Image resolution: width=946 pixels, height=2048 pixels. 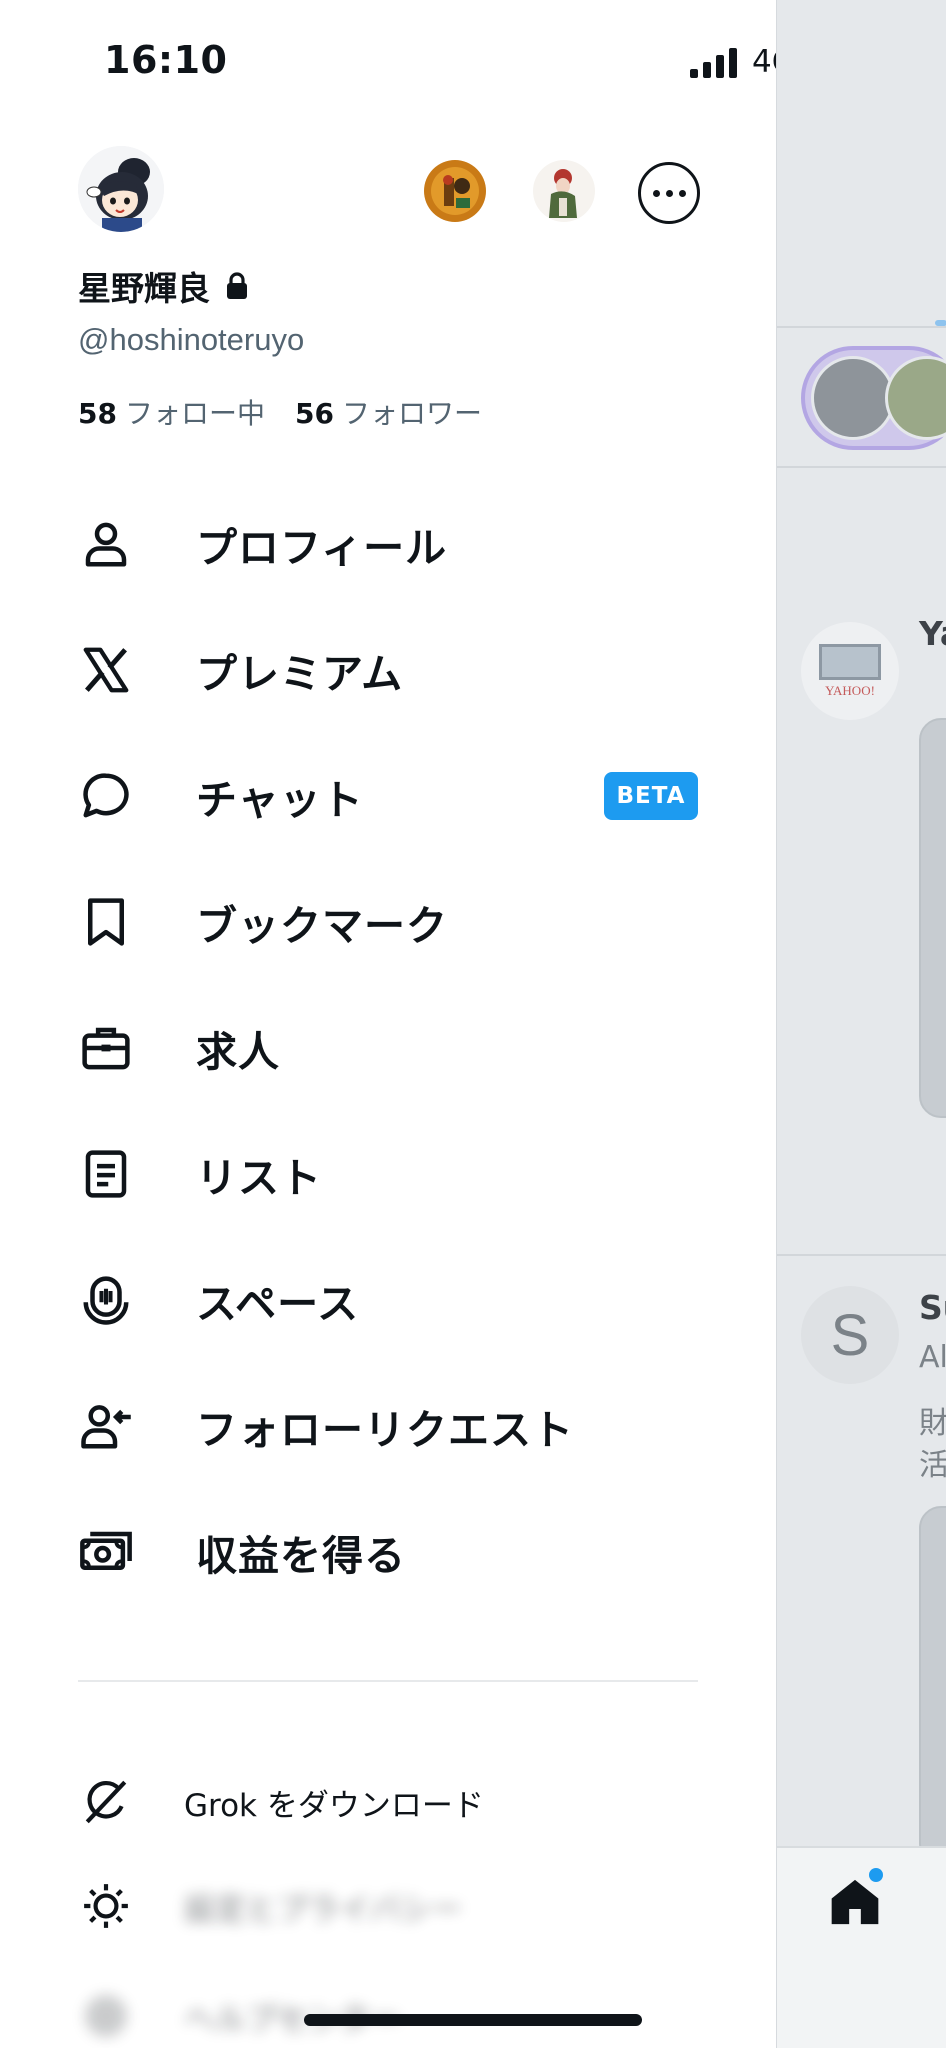 I want to click on avatar-illustration, so click(x=121, y=189).